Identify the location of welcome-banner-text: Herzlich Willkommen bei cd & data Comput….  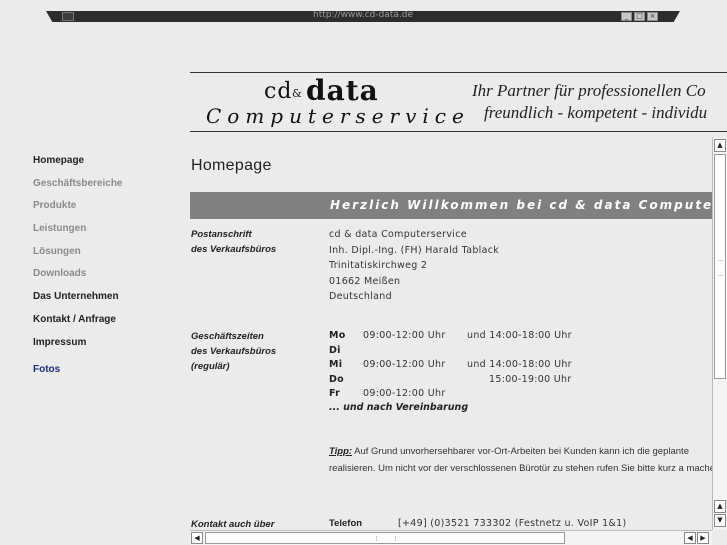
(521, 205).